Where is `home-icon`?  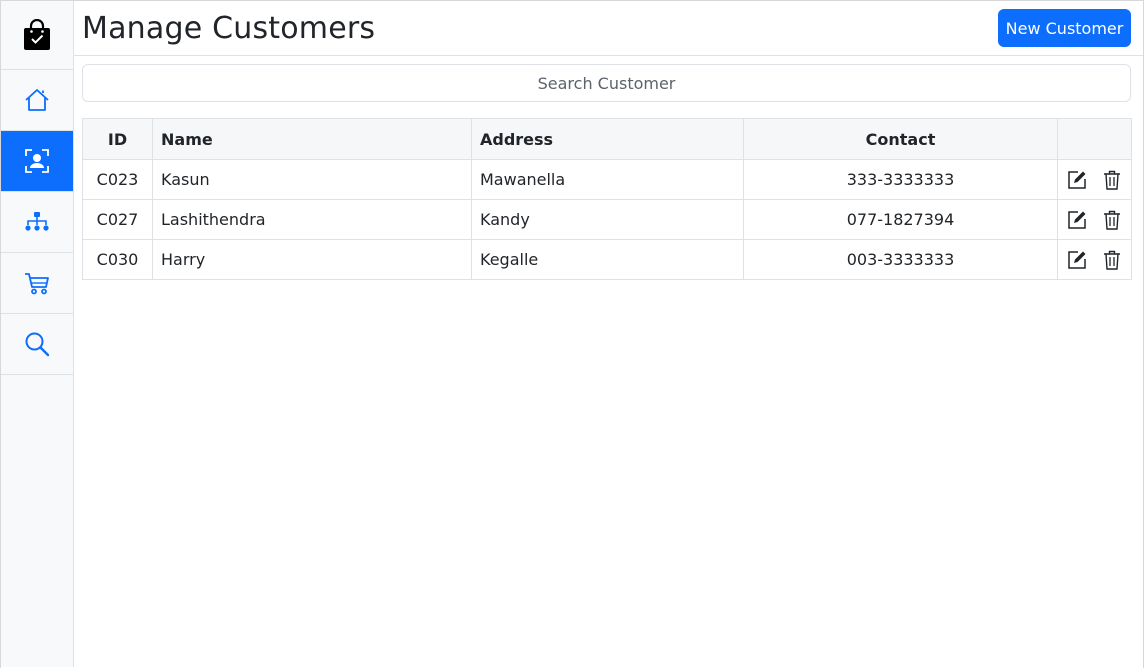 home-icon is located at coordinates (37, 100).